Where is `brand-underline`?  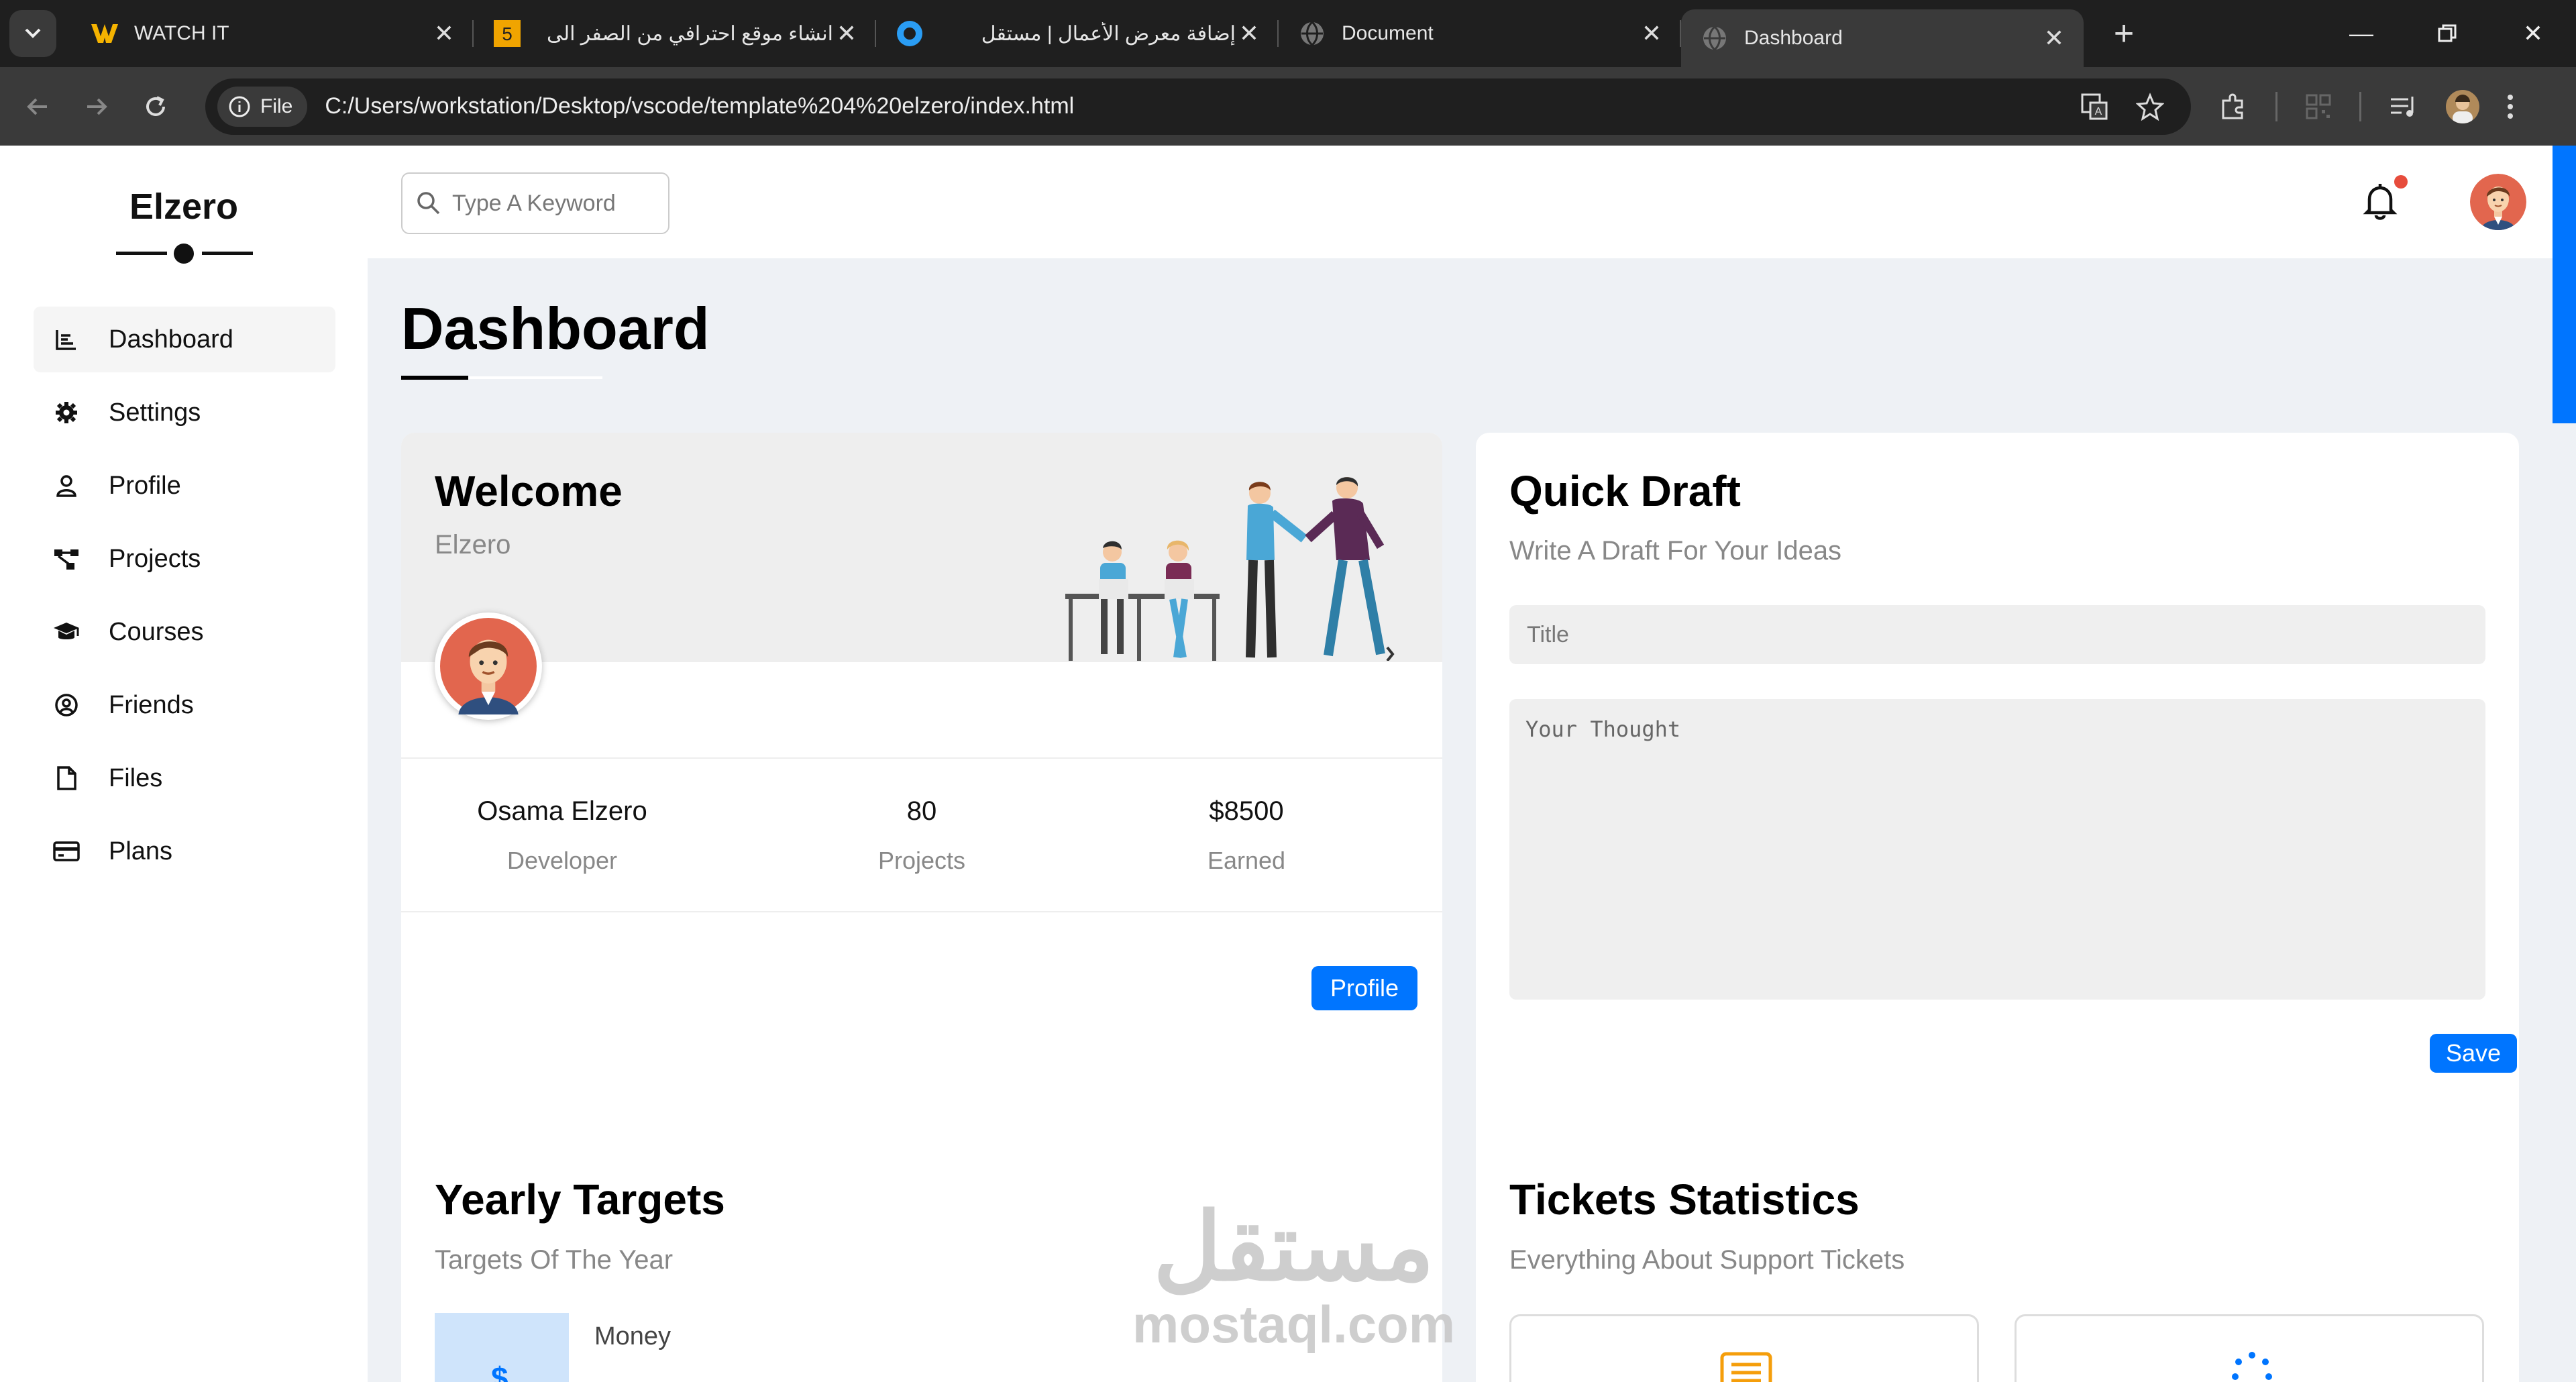 brand-underline is located at coordinates (184, 254).